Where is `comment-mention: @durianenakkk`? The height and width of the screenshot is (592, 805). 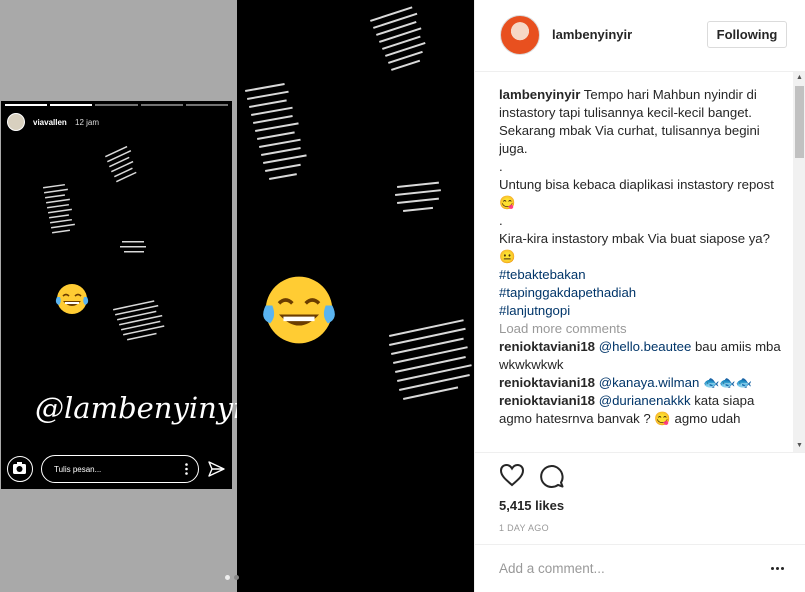 comment-mention: @durianenakkk is located at coordinates (645, 400).